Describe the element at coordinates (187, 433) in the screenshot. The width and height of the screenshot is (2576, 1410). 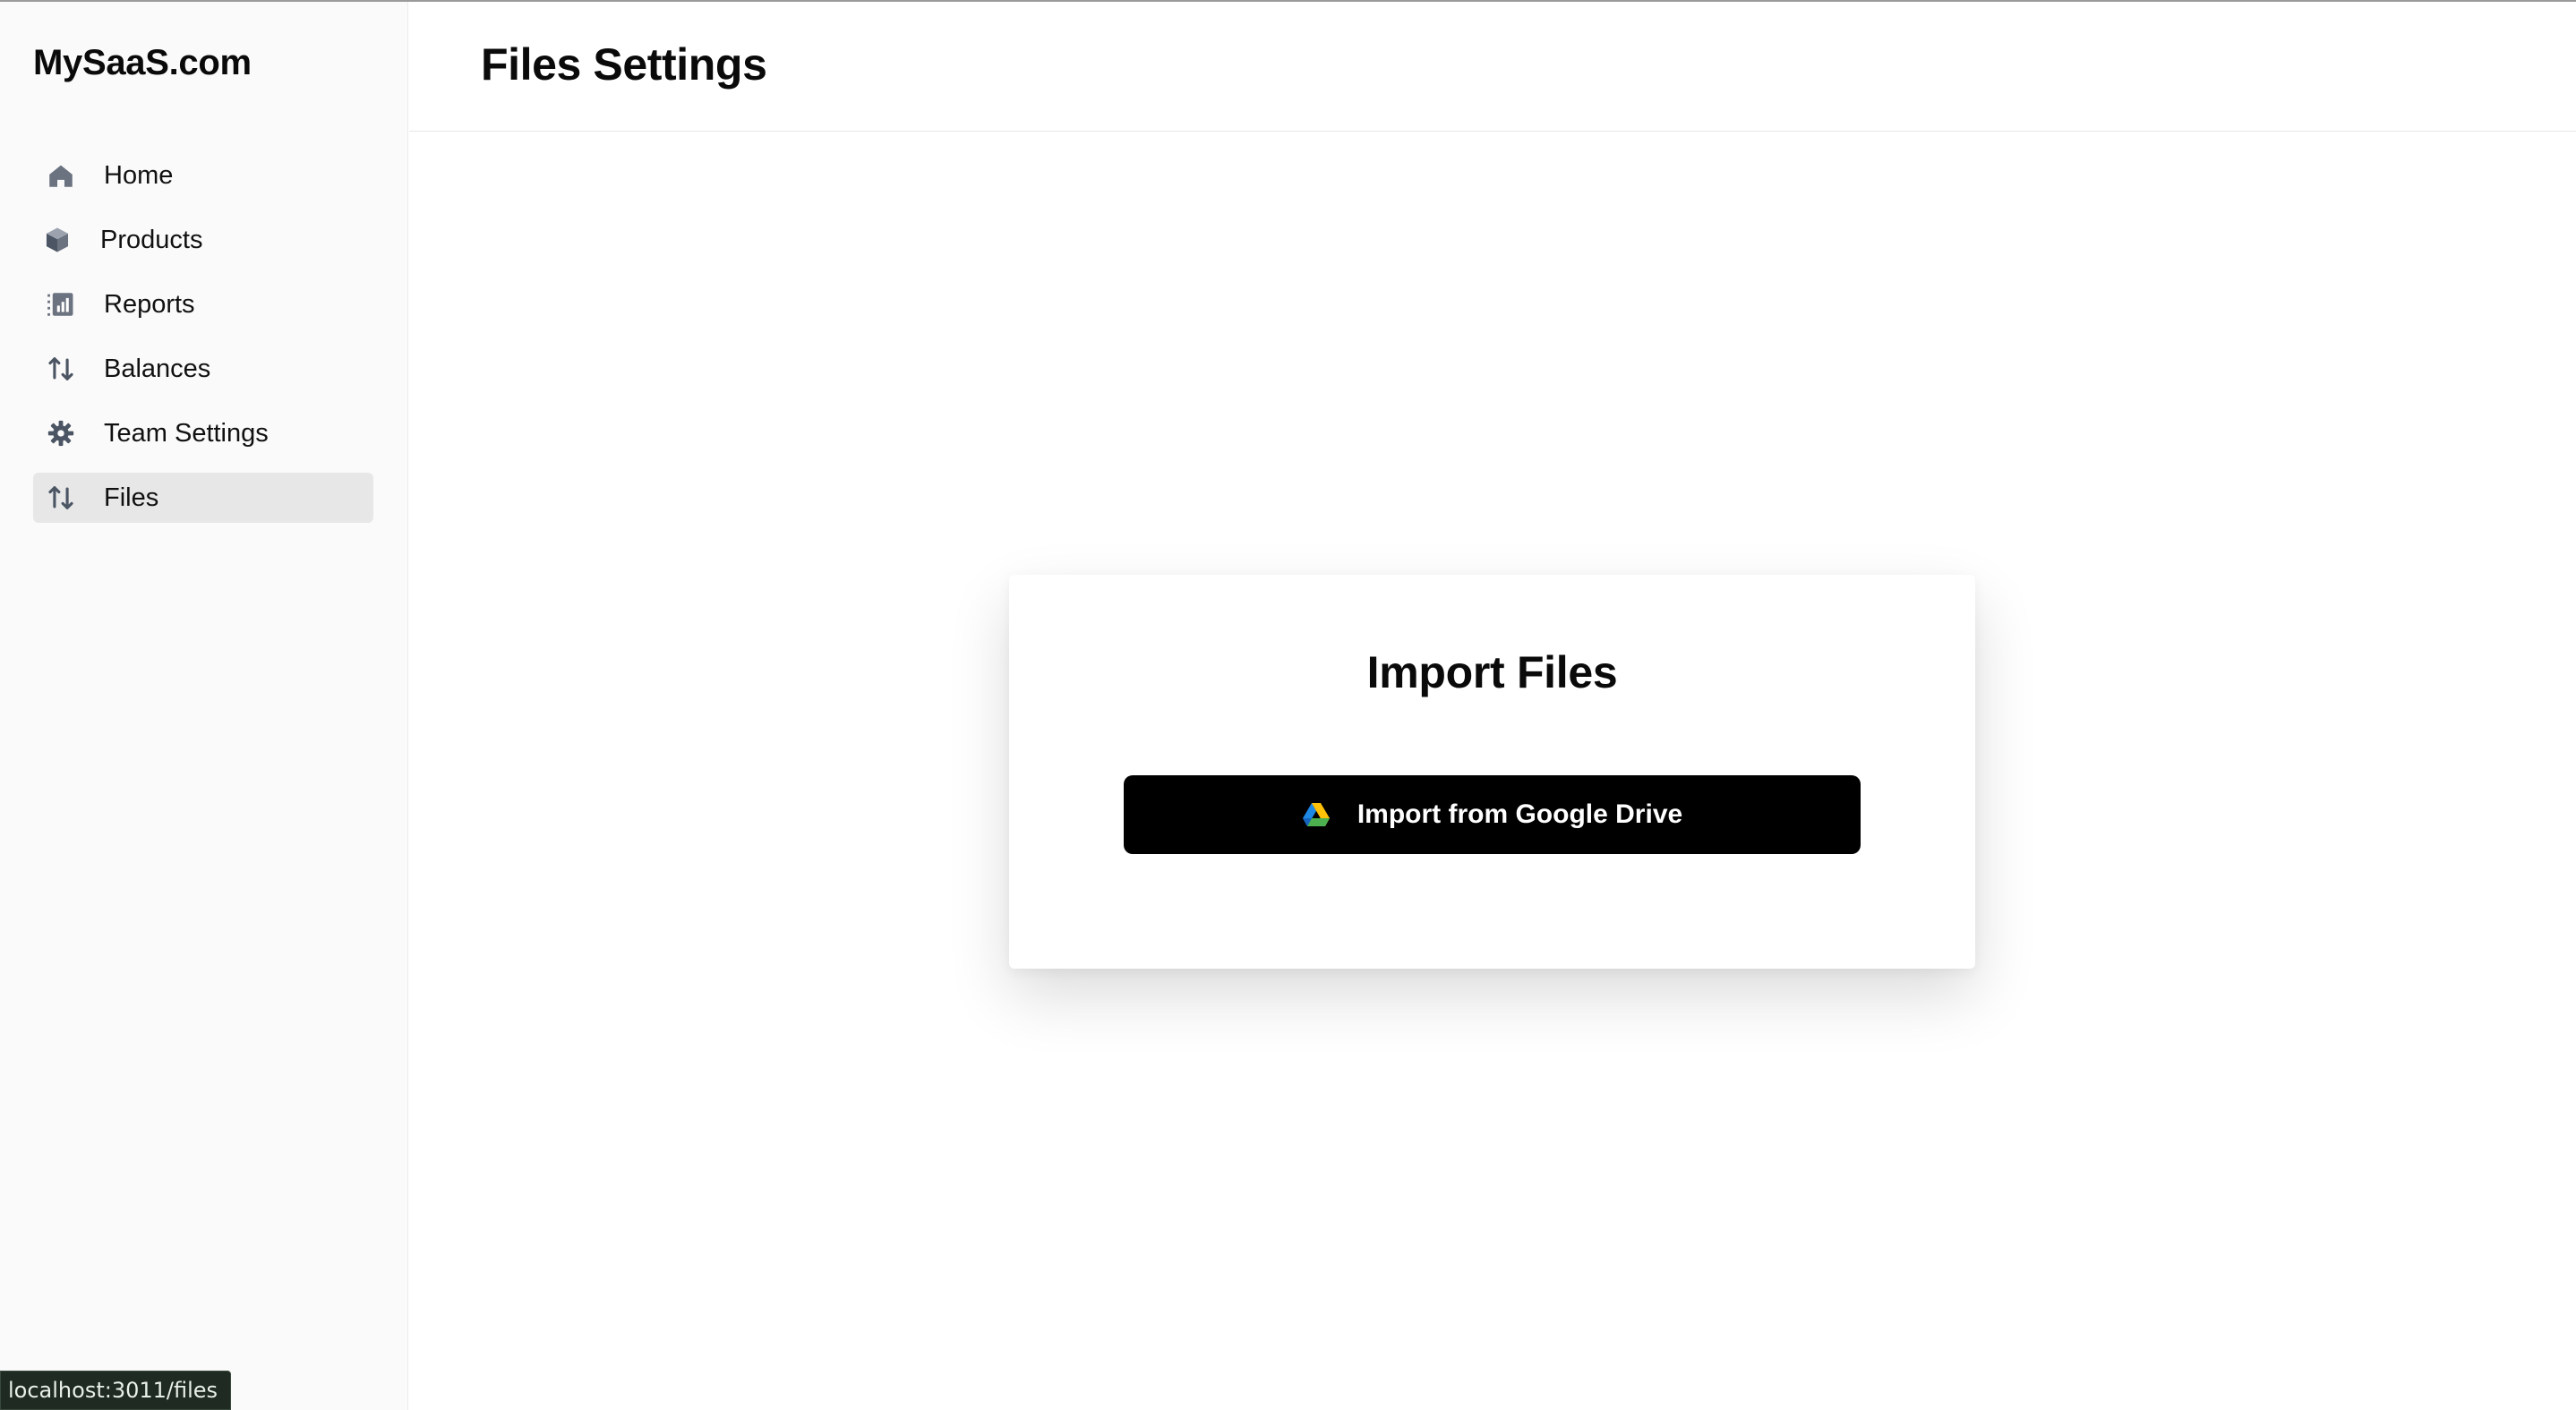
I see `sidebar-item-label: Team Settings` at that location.